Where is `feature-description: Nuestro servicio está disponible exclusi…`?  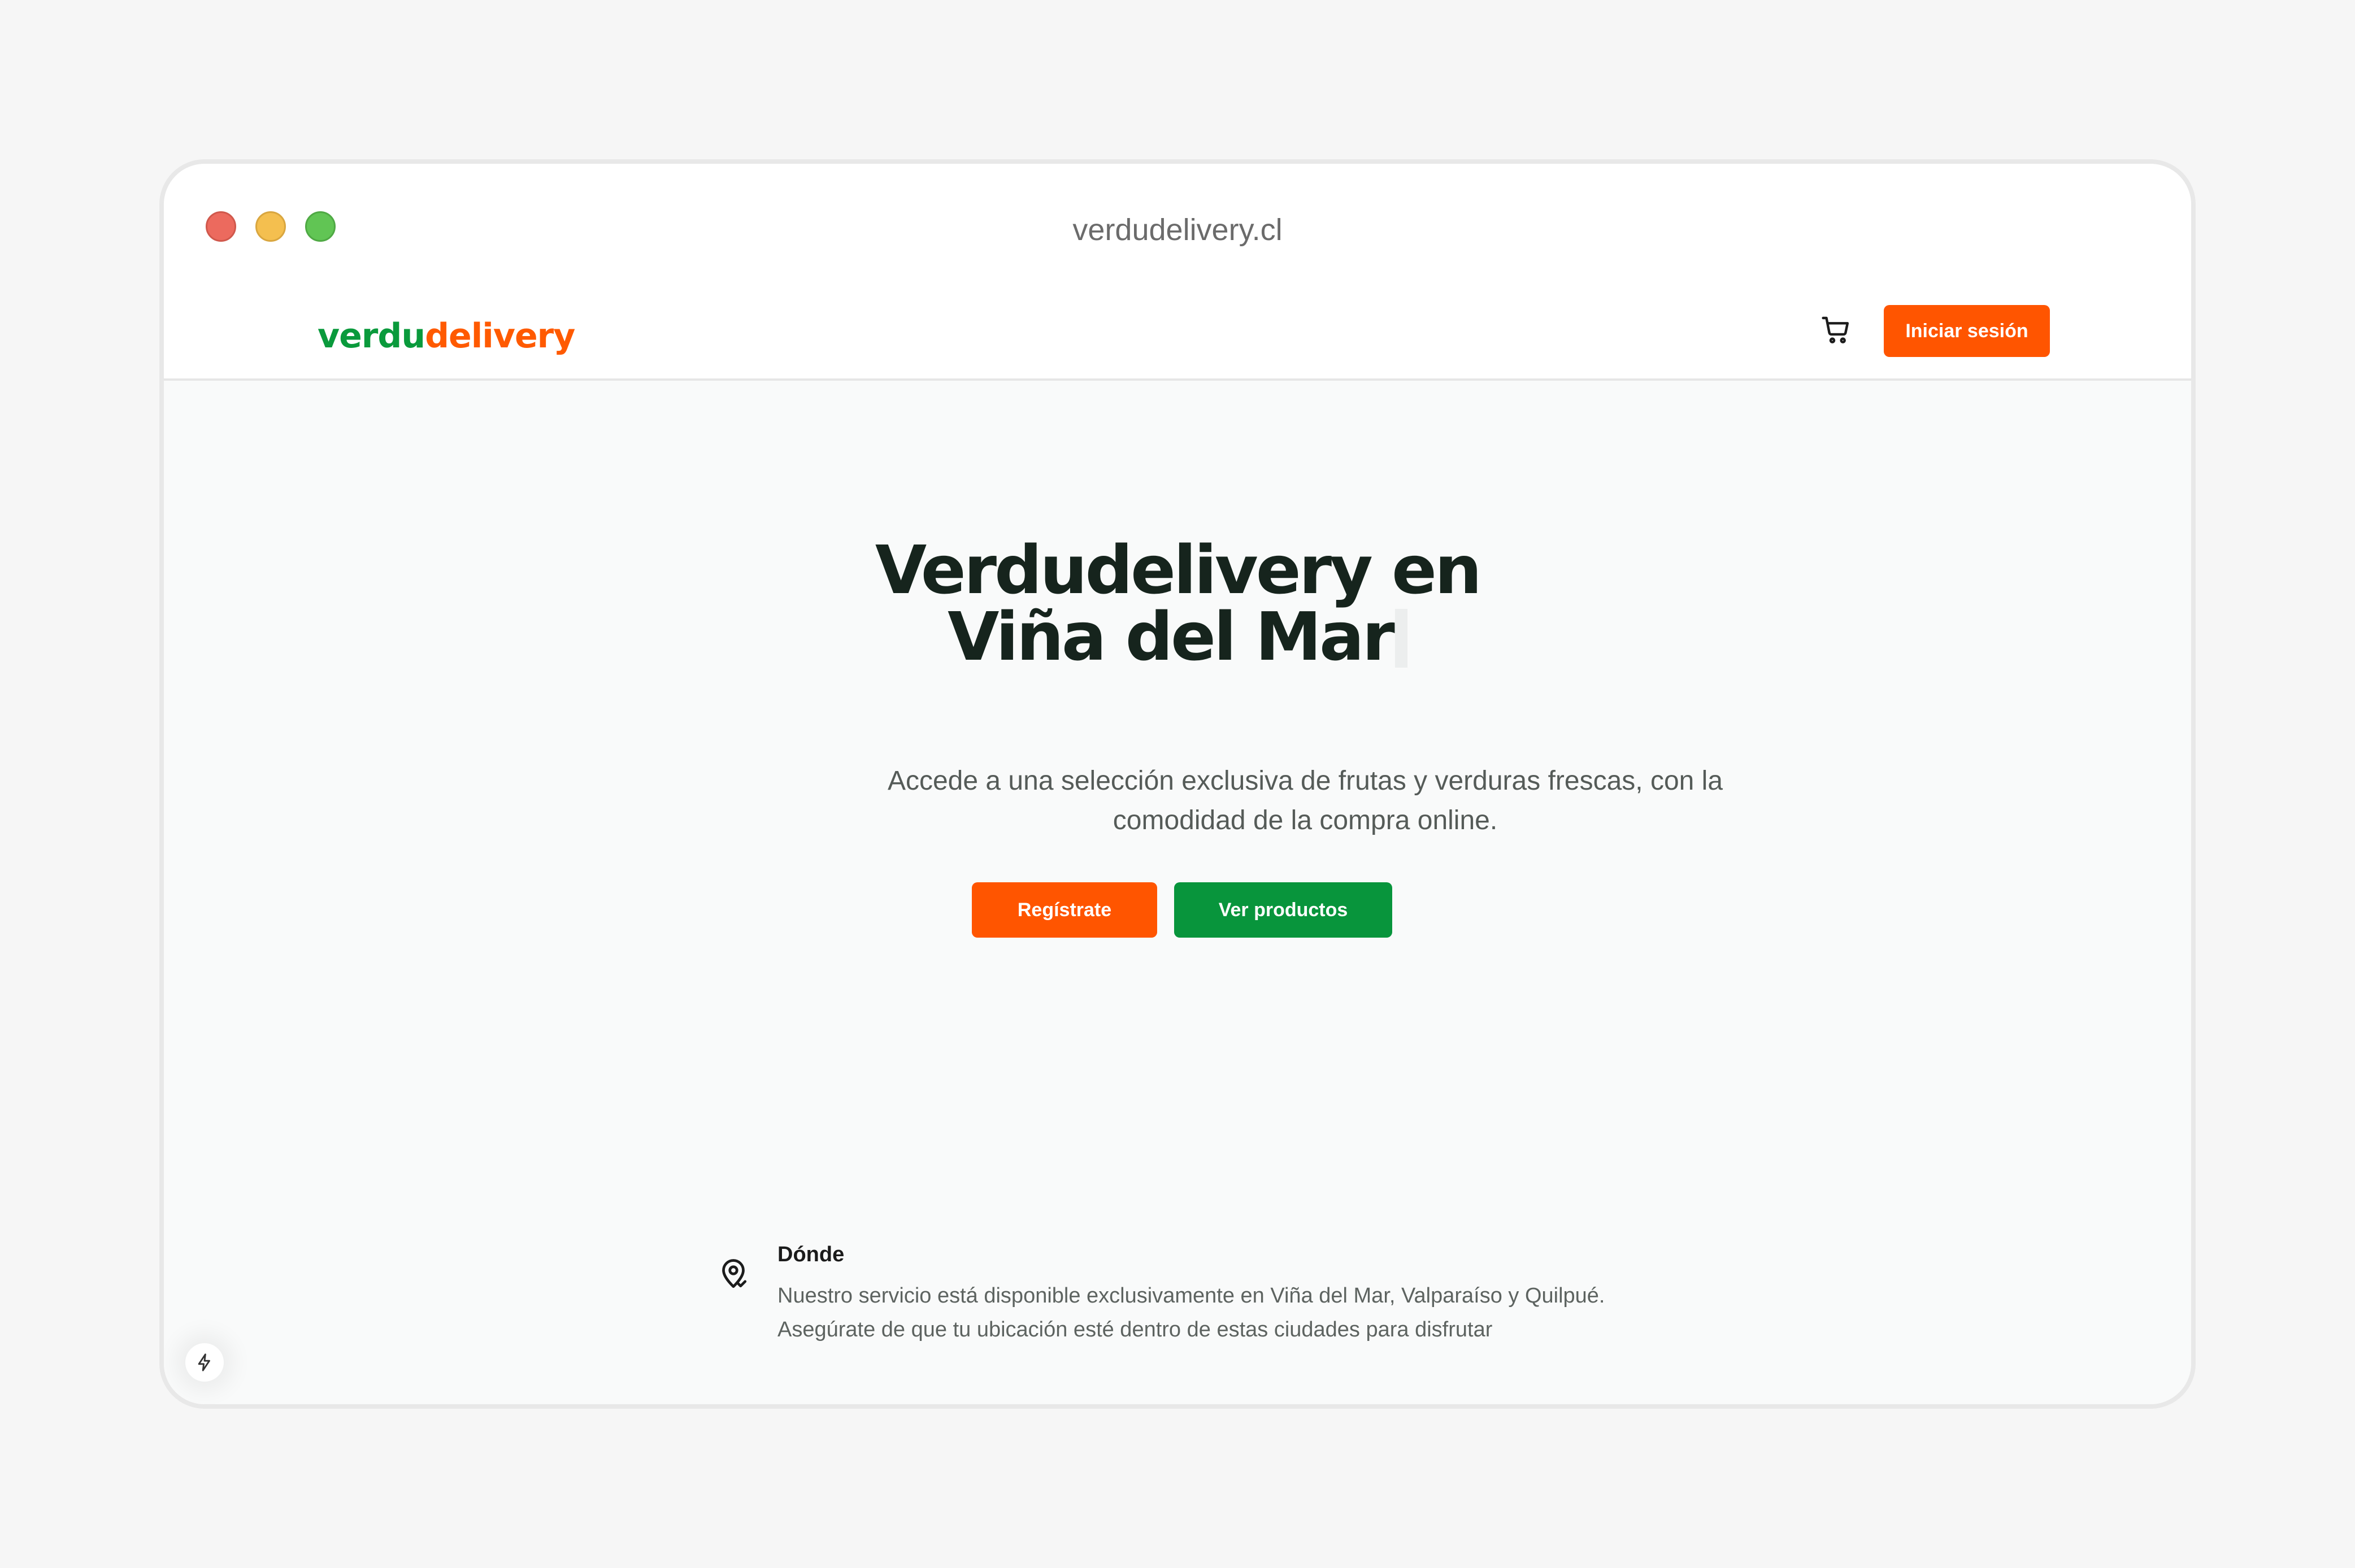 feature-description: Nuestro servicio está disponible exclusi… is located at coordinates (1191, 1312).